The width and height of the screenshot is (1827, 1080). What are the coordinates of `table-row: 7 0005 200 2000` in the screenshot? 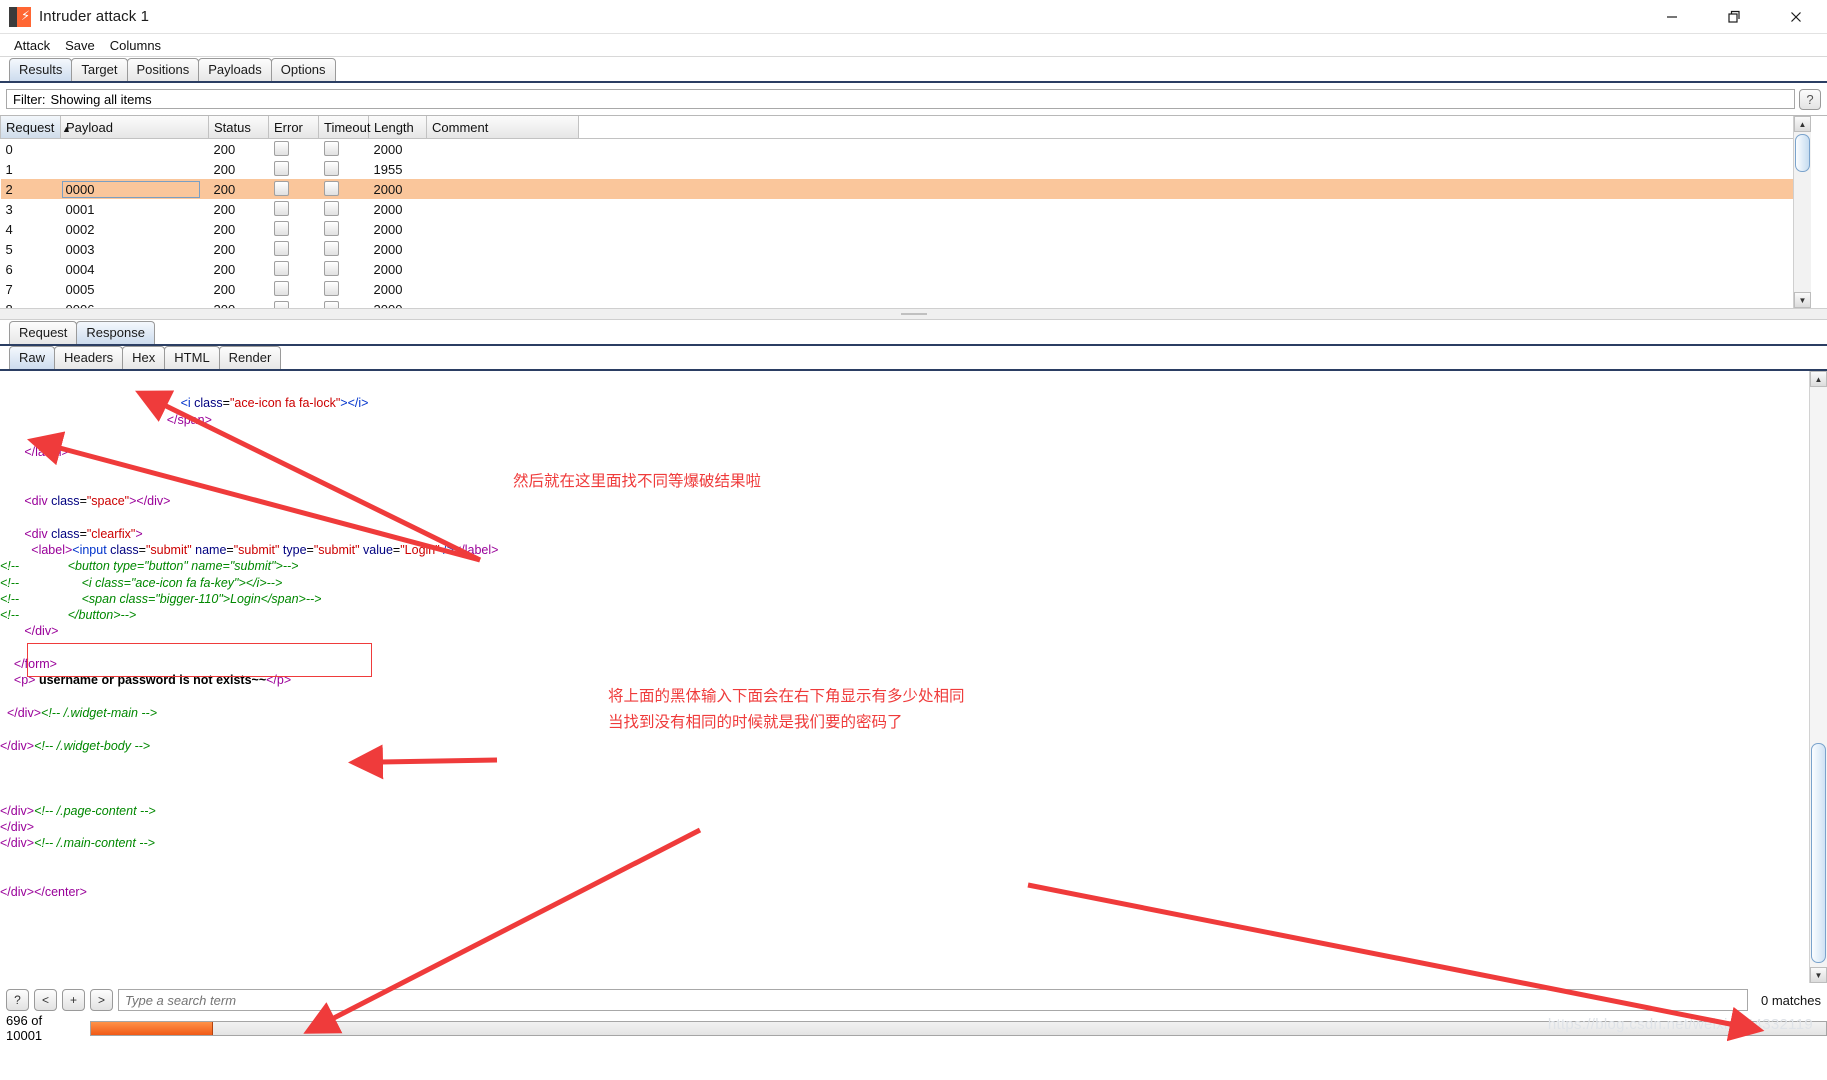 It's located at (897, 289).